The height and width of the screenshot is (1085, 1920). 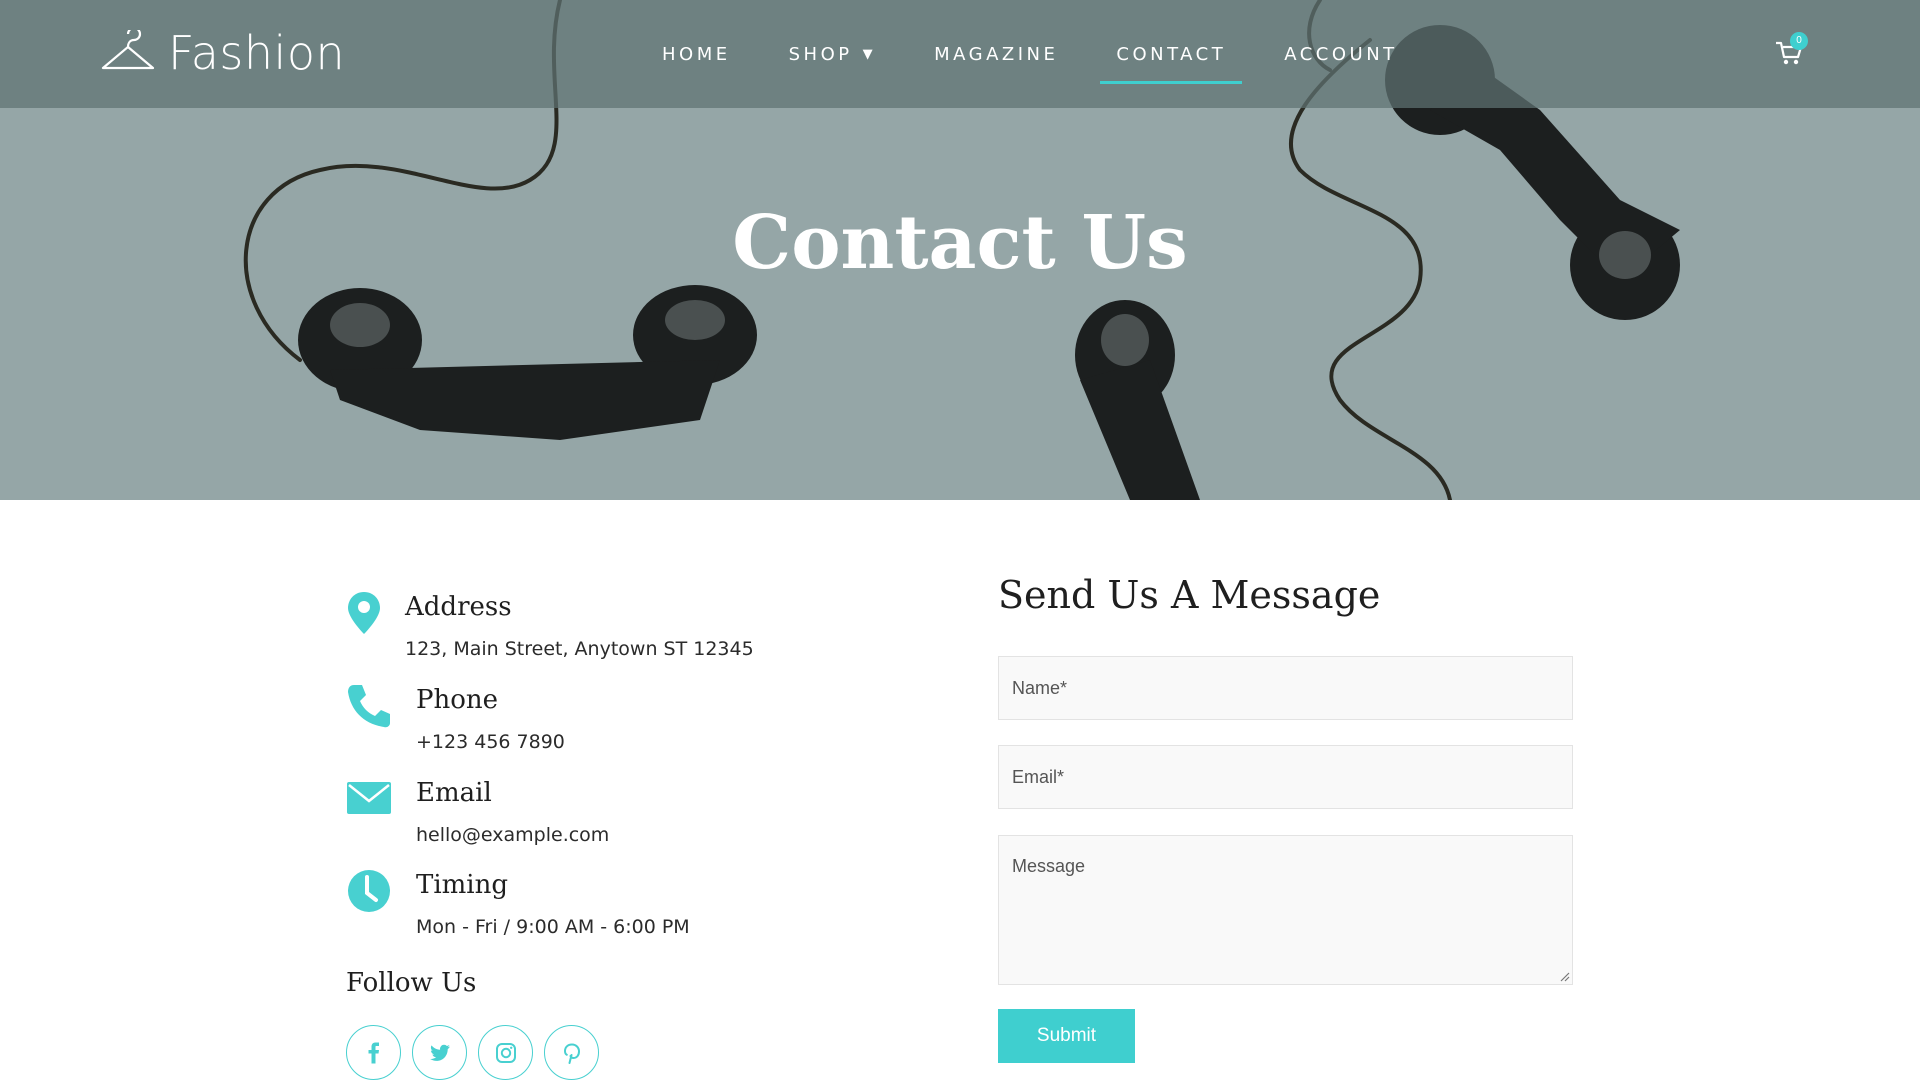 I want to click on form-title: Send Us A Message, so click(x=1189, y=595).